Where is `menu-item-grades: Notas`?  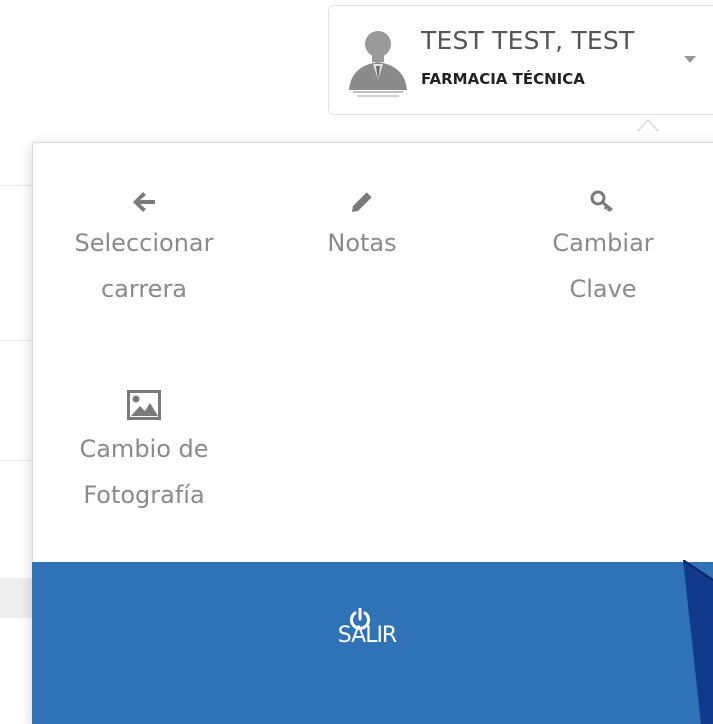
menu-item-grades: Notas is located at coordinates (362, 228).